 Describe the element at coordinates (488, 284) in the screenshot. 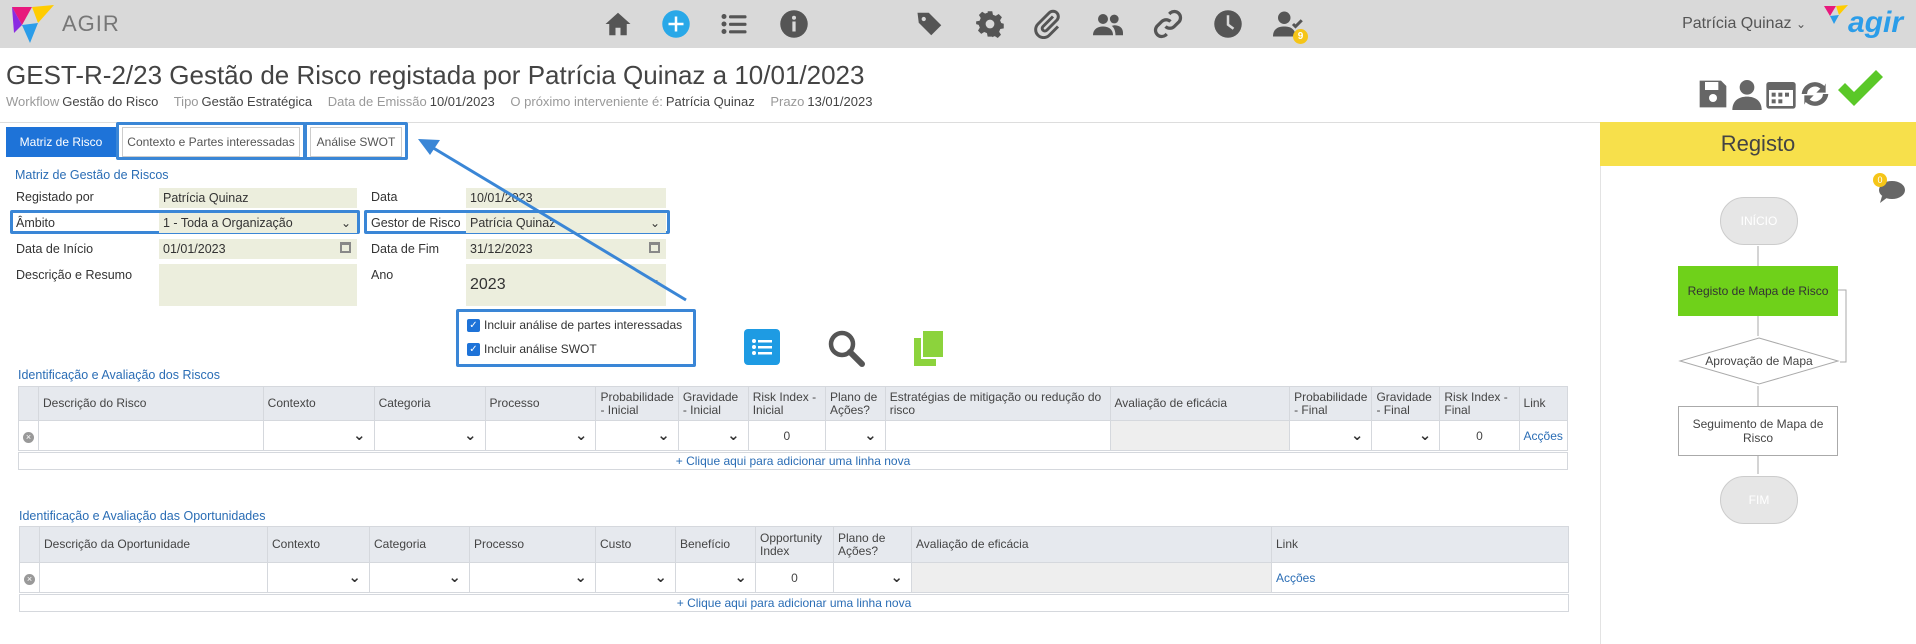

I see `ano-value: 2023` at that location.